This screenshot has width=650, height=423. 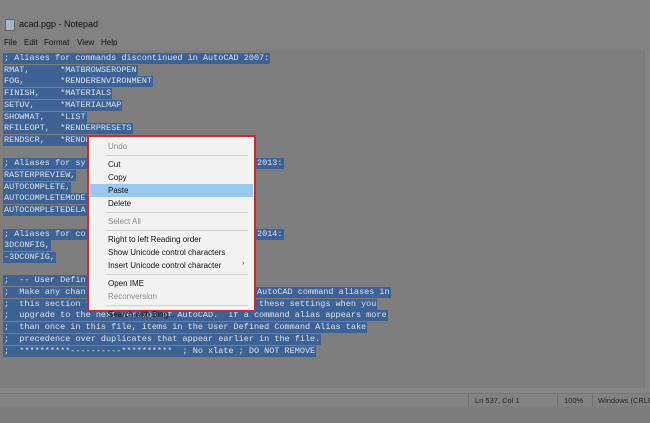 What do you see at coordinates (109, 42) in the screenshot?
I see `menu-help: Help` at bounding box center [109, 42].